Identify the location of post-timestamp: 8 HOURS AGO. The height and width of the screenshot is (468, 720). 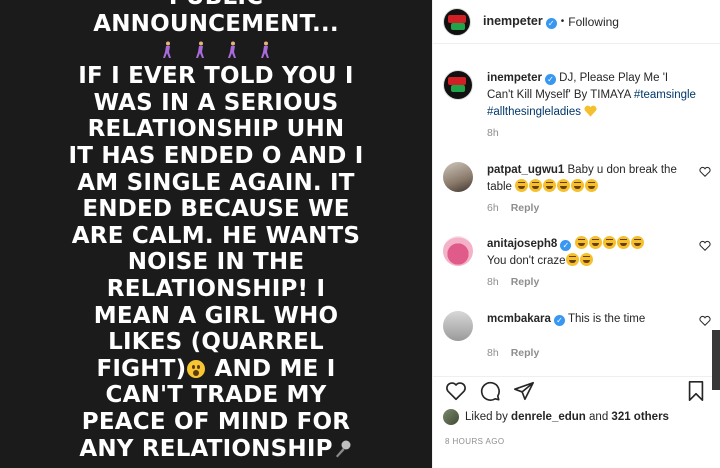
(475, 441).